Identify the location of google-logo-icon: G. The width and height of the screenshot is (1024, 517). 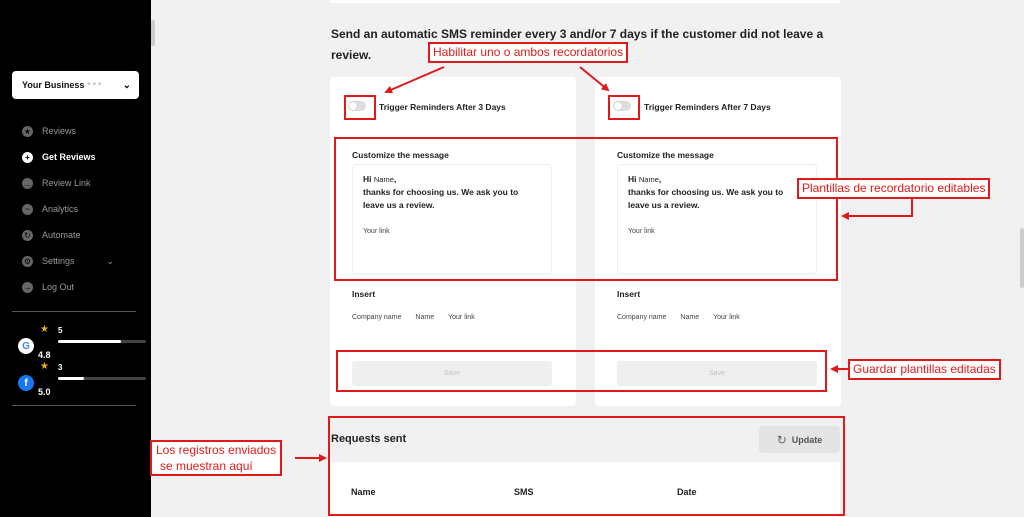
(26, 346).